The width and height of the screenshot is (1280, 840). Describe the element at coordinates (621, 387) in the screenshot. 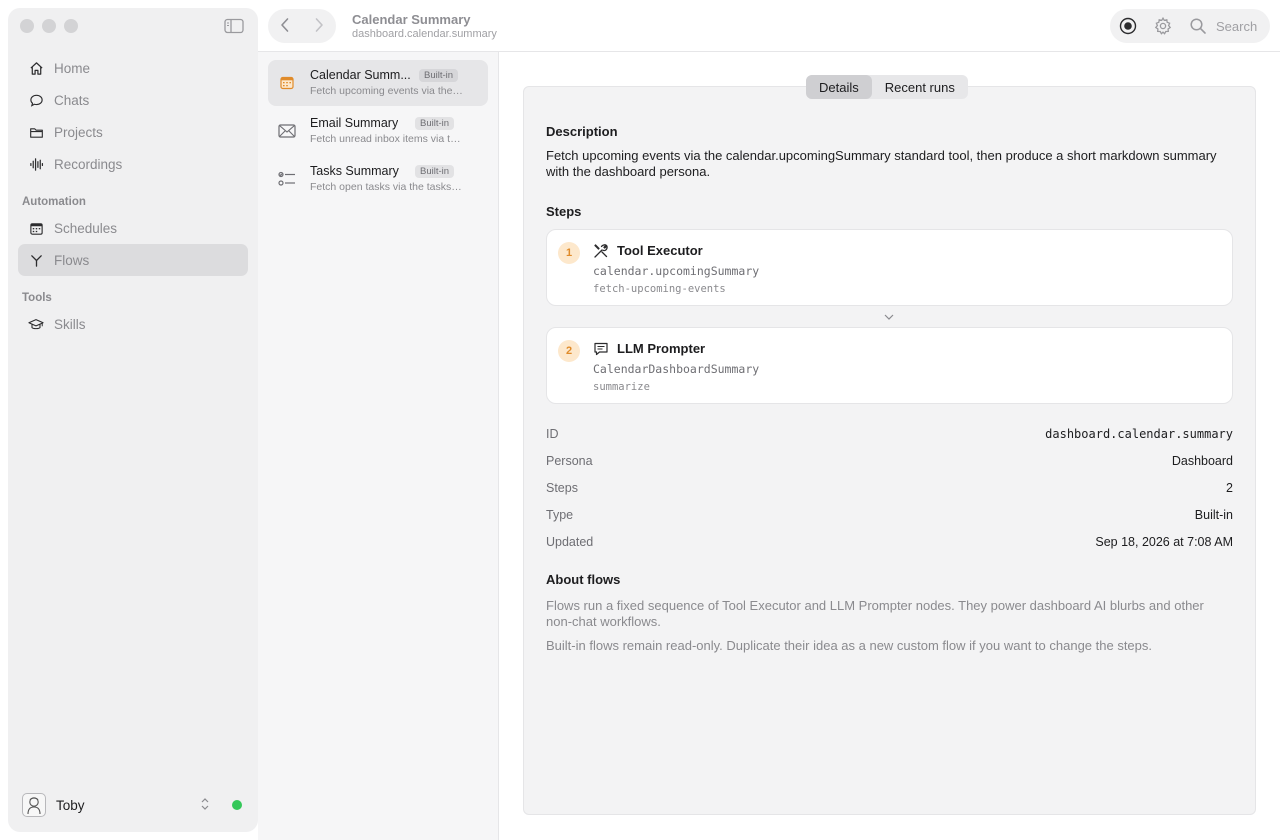

I see `step-id: summarize` at that location.